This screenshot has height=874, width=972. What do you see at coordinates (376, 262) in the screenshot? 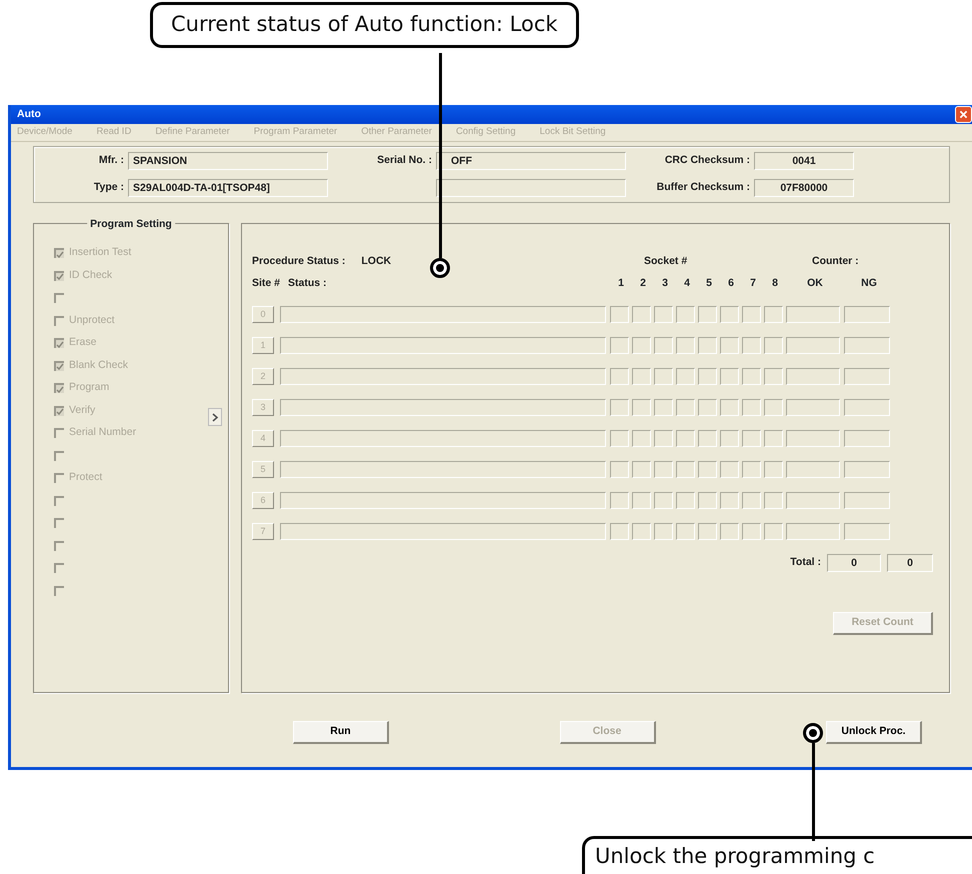
I see `procedure-status: LOCK` at bounding box center [376, 262].